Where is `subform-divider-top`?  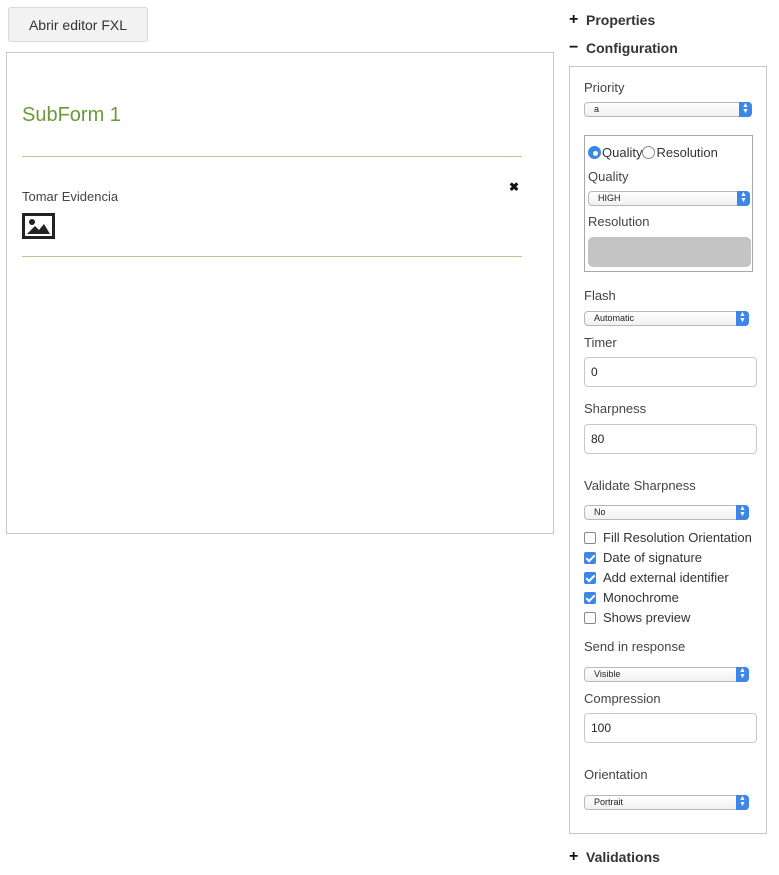 subform-divider-top is located at coordinates (272, 156).